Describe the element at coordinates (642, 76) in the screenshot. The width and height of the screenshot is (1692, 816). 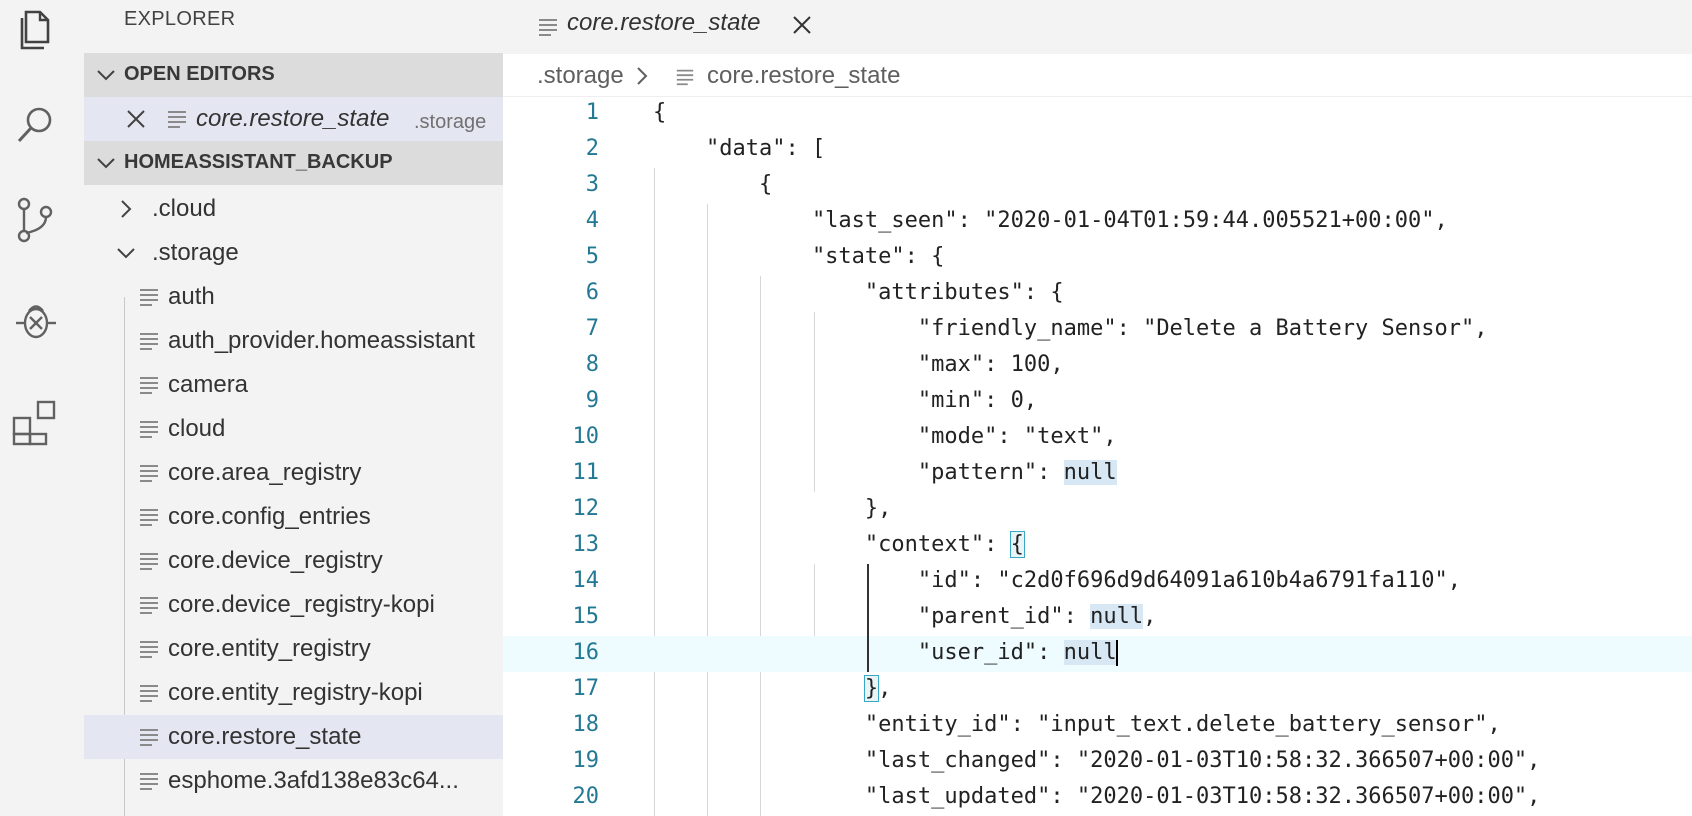
I see `chevron-right-icon` at that location.